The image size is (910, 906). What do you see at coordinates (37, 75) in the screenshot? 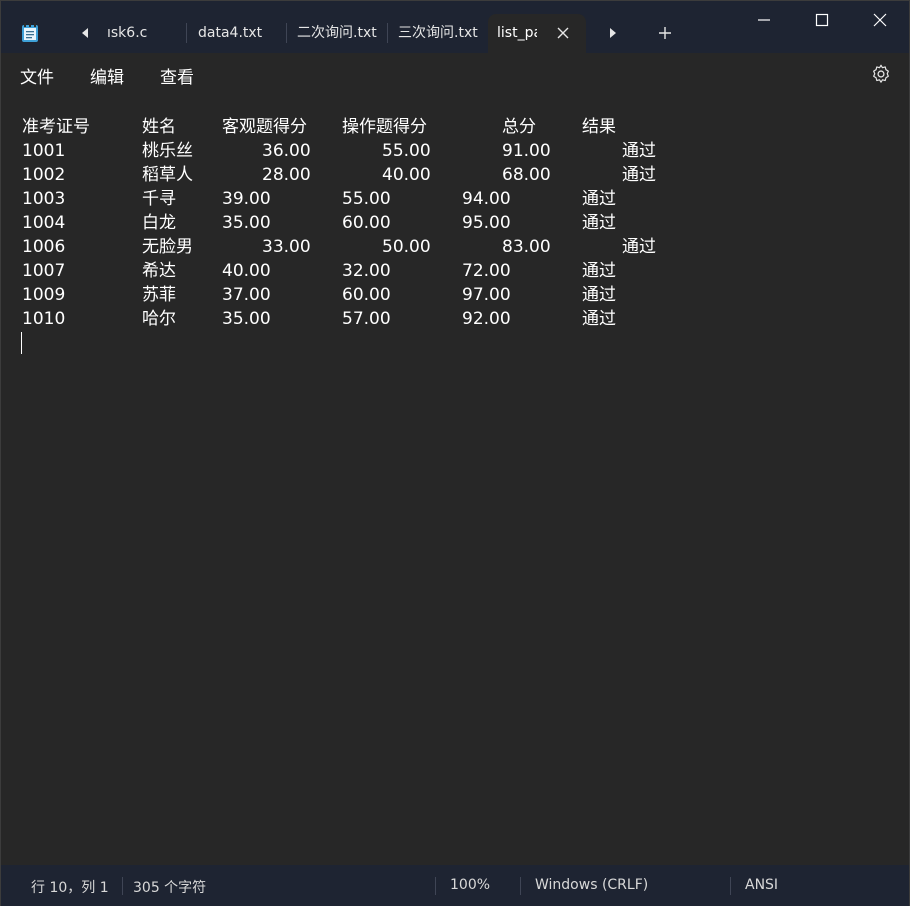
I see `menu-file: 文件` at bounding box center [37, 75].